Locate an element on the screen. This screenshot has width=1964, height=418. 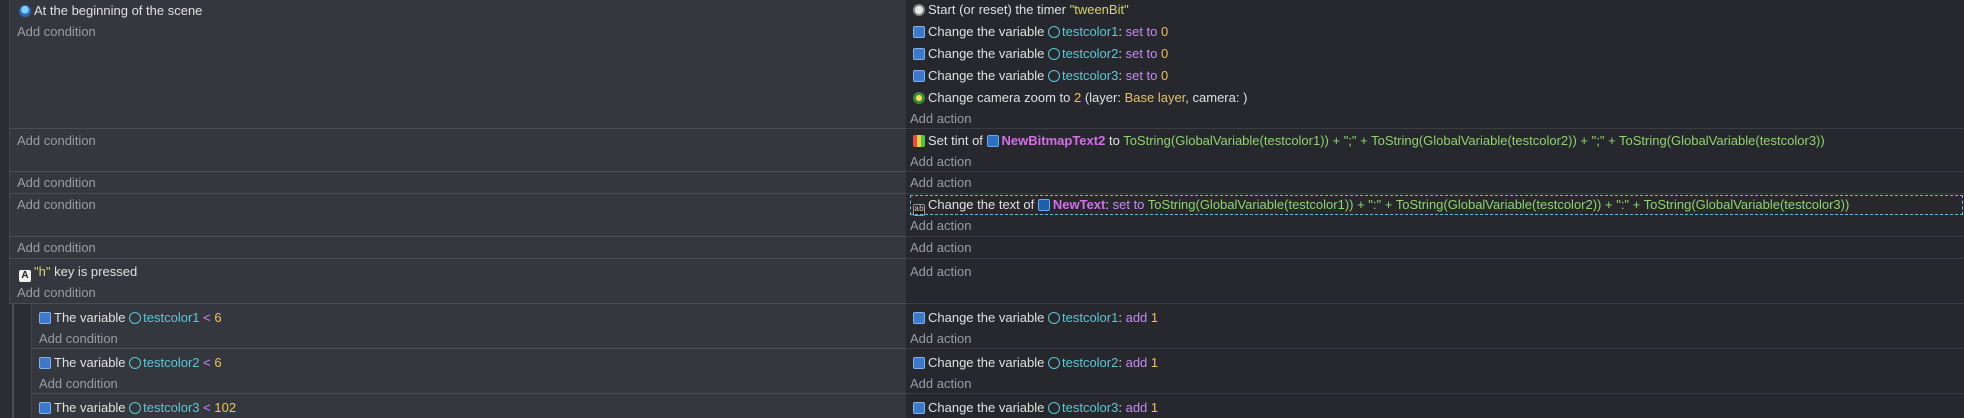
condition-compare-variable: The variable testcolor3 < 102 is located at coordinates (137, 408).